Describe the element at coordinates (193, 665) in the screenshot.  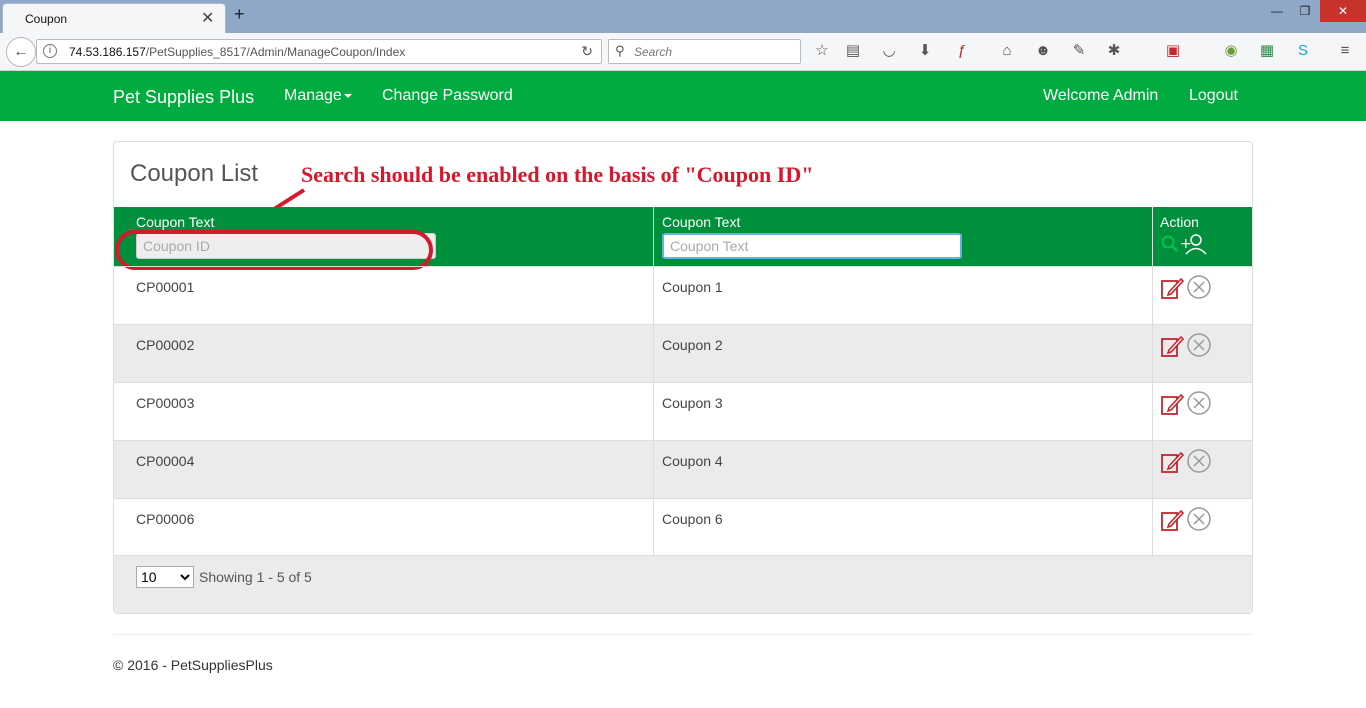
I see `copyright: © 2016 - PetSuppliesPlus` at that location.